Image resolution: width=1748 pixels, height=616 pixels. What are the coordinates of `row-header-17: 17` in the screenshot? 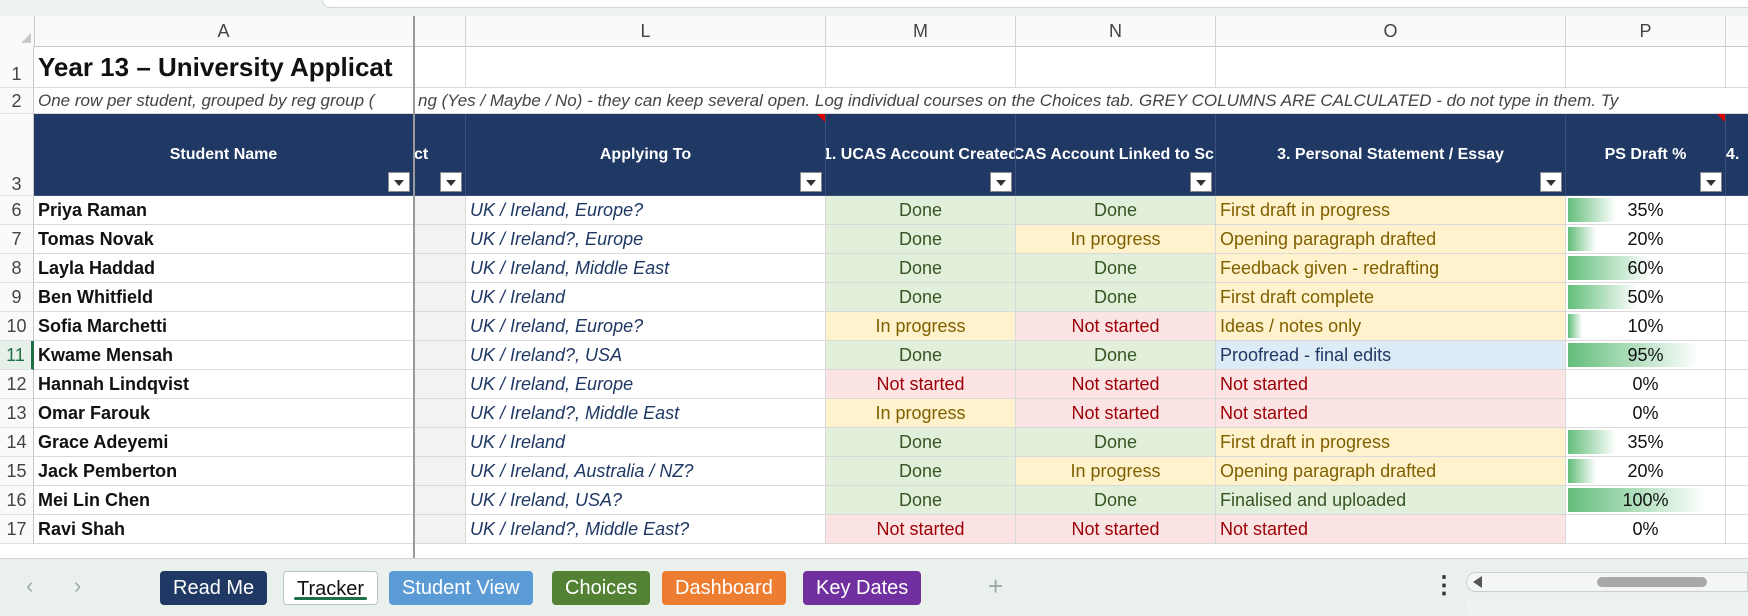 It's located at (17, 529).